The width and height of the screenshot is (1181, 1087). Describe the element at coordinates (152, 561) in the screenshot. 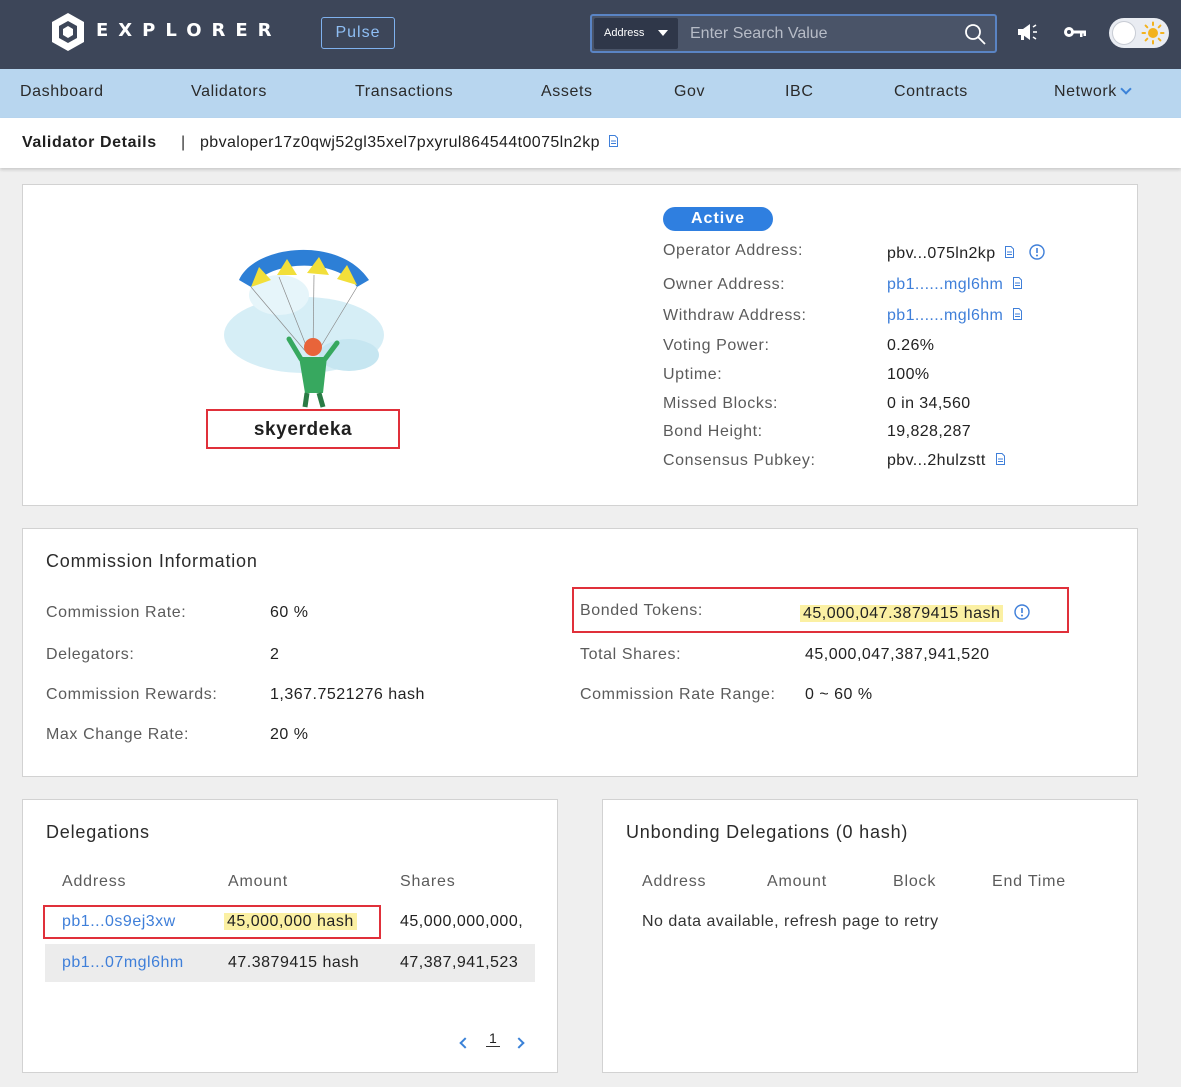

I see `commission-title: Commission Information` at that location.